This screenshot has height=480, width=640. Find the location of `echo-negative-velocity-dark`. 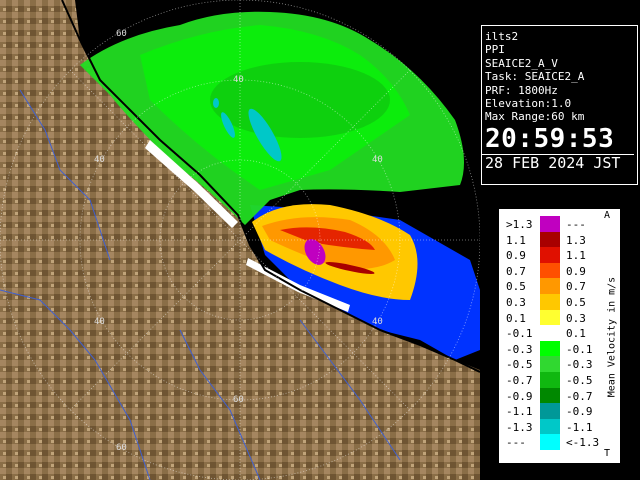

echo-negative-velocity-dark is located at coordinates (300, 100).